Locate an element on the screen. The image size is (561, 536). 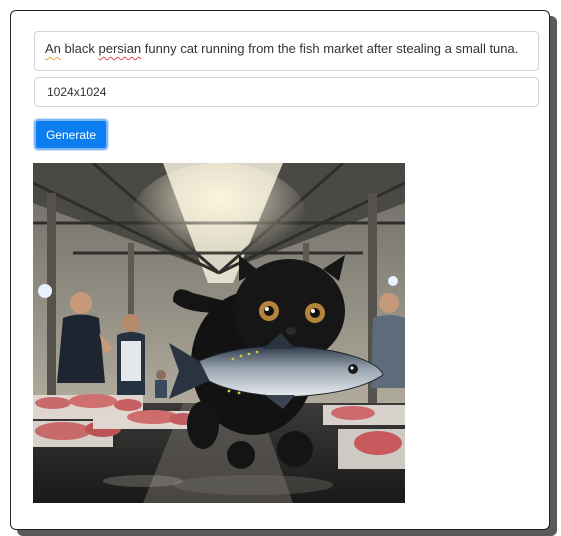
prompt-word-black: black is located at coordinates (79, 48).